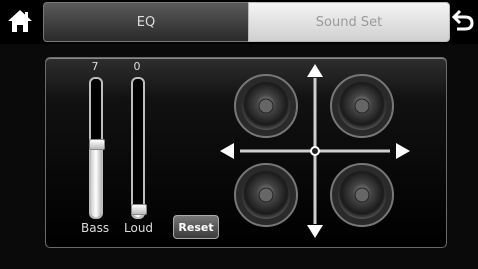  Describe the element at coordinates (227, 151) in the screenshot. I see `arrow-left-icon` at that location.